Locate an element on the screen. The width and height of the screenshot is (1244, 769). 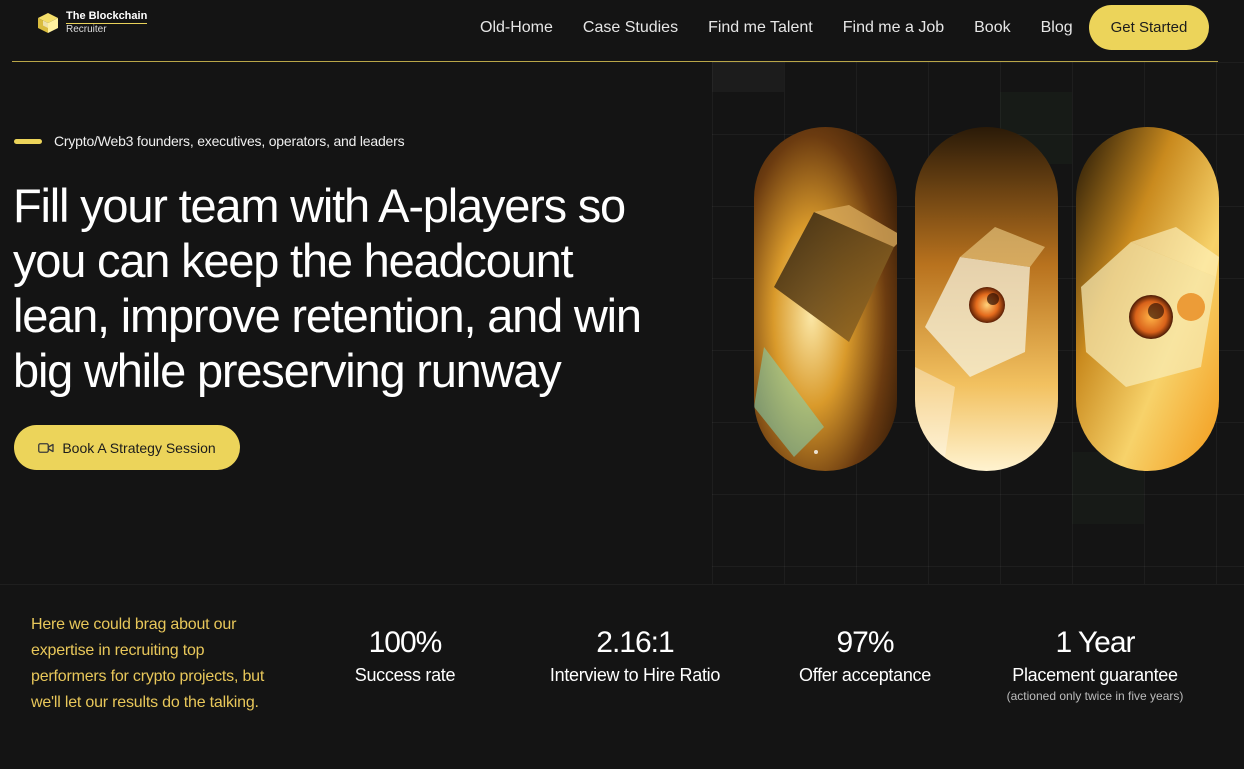
headline-line-4: big while preserving runway is located at coordinates (287, 370).